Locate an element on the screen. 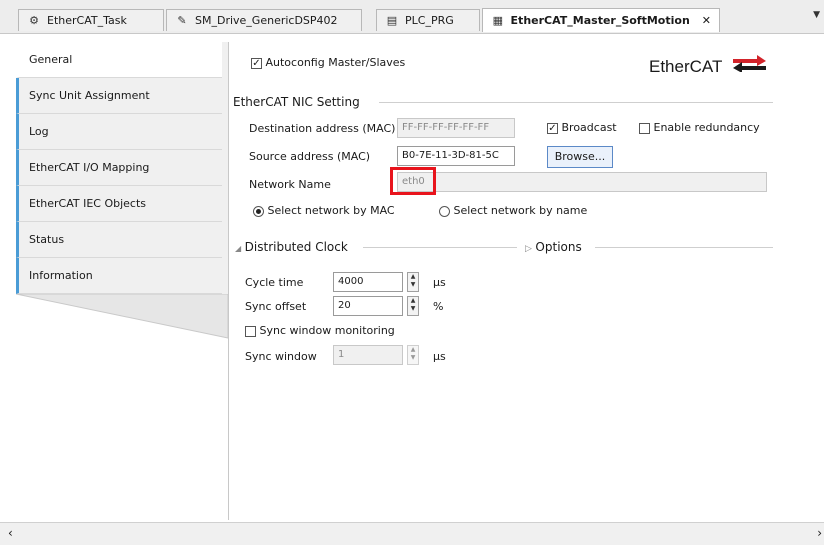 This screenshot has width=824, height=545. sync-offset-input: 20 is located at coordinates (368, 306).